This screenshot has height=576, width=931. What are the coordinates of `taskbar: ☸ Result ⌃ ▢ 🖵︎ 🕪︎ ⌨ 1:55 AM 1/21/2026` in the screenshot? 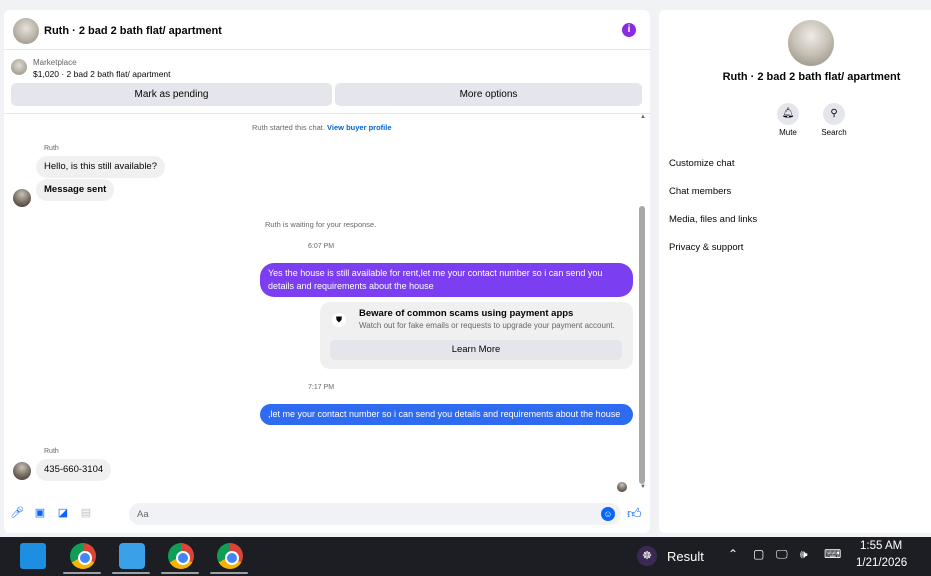 It's located at (465, 556).